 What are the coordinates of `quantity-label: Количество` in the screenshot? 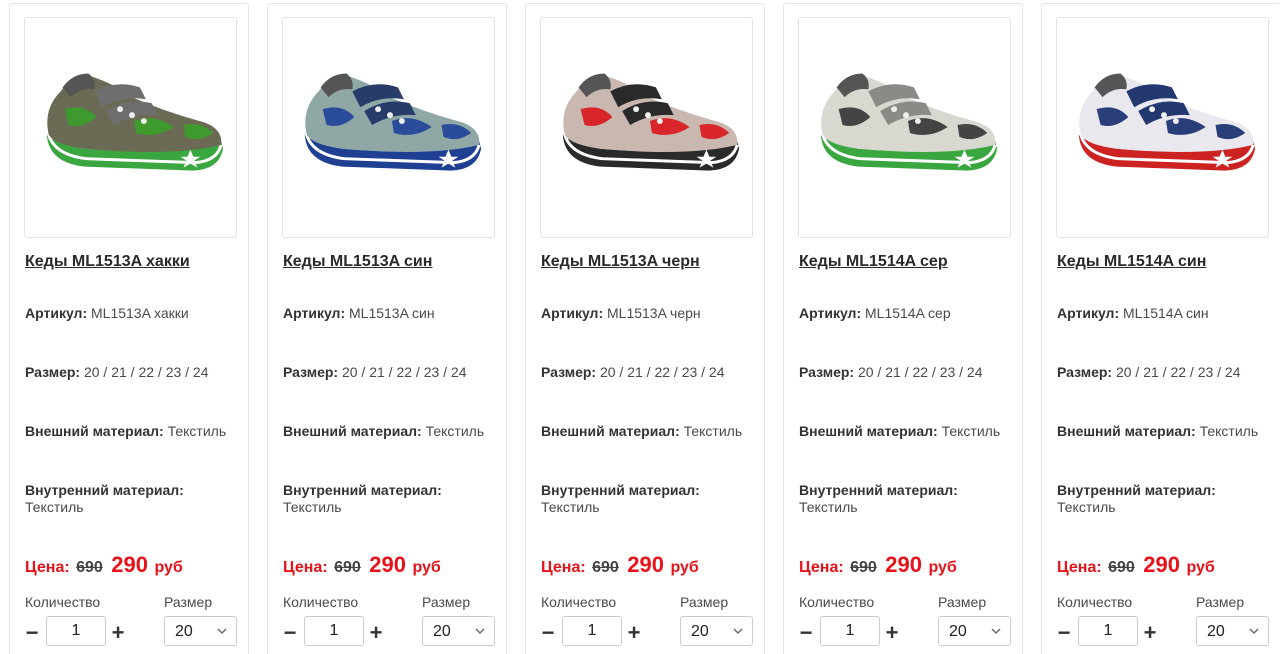 It's located at (1095, 602).